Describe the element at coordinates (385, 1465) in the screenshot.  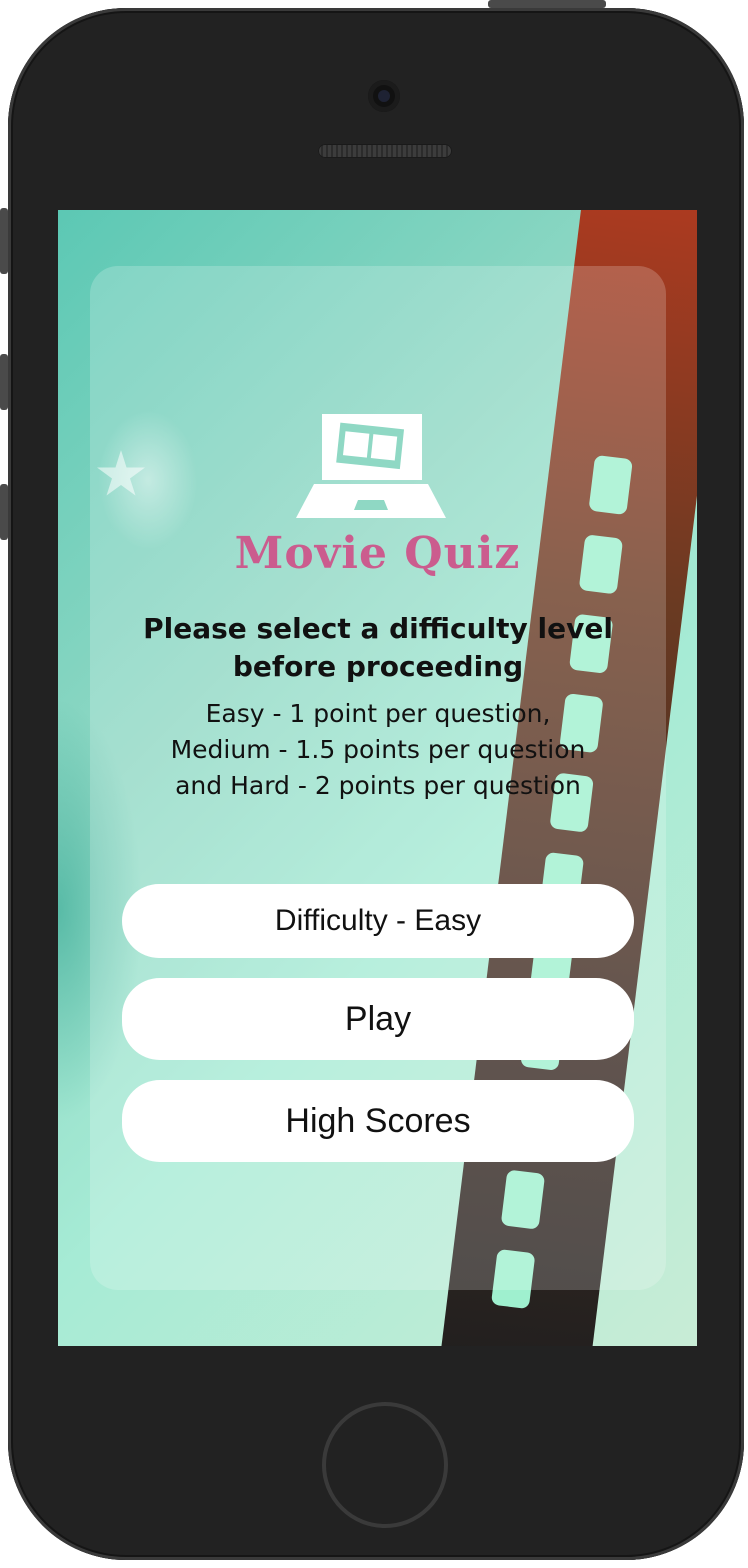
I see `home-button` at that location.